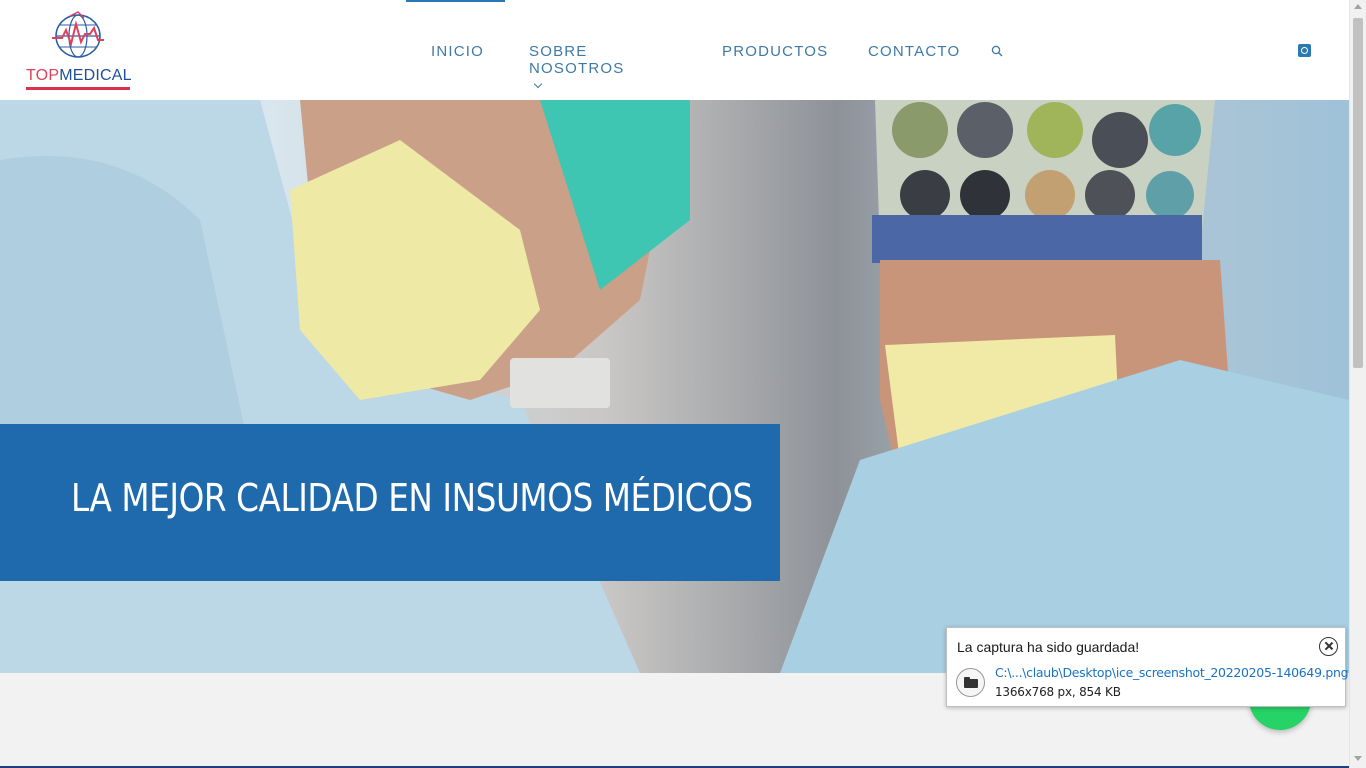 This screenshot has width=1366, height=768. I want to click on file-info: 1366x768 px, 854 KB, so click(1058, 692).